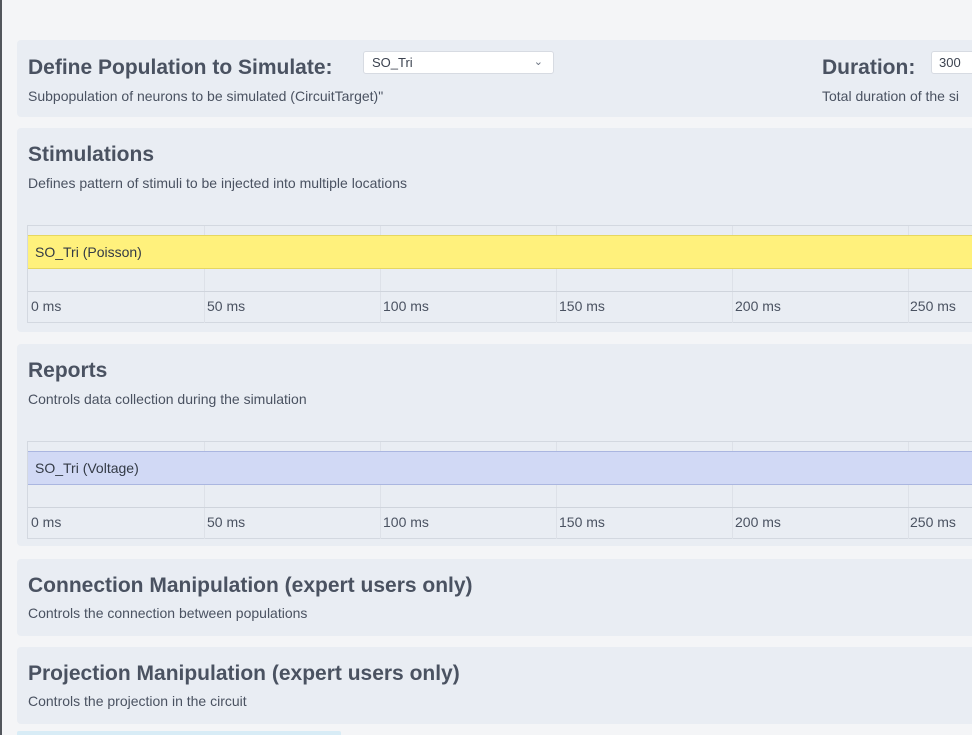  I want to click on window-left-border, so click(1, 367).